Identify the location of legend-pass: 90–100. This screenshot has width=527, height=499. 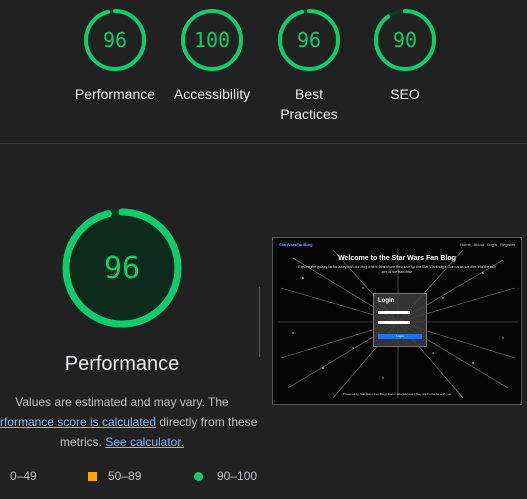
(225, 476).